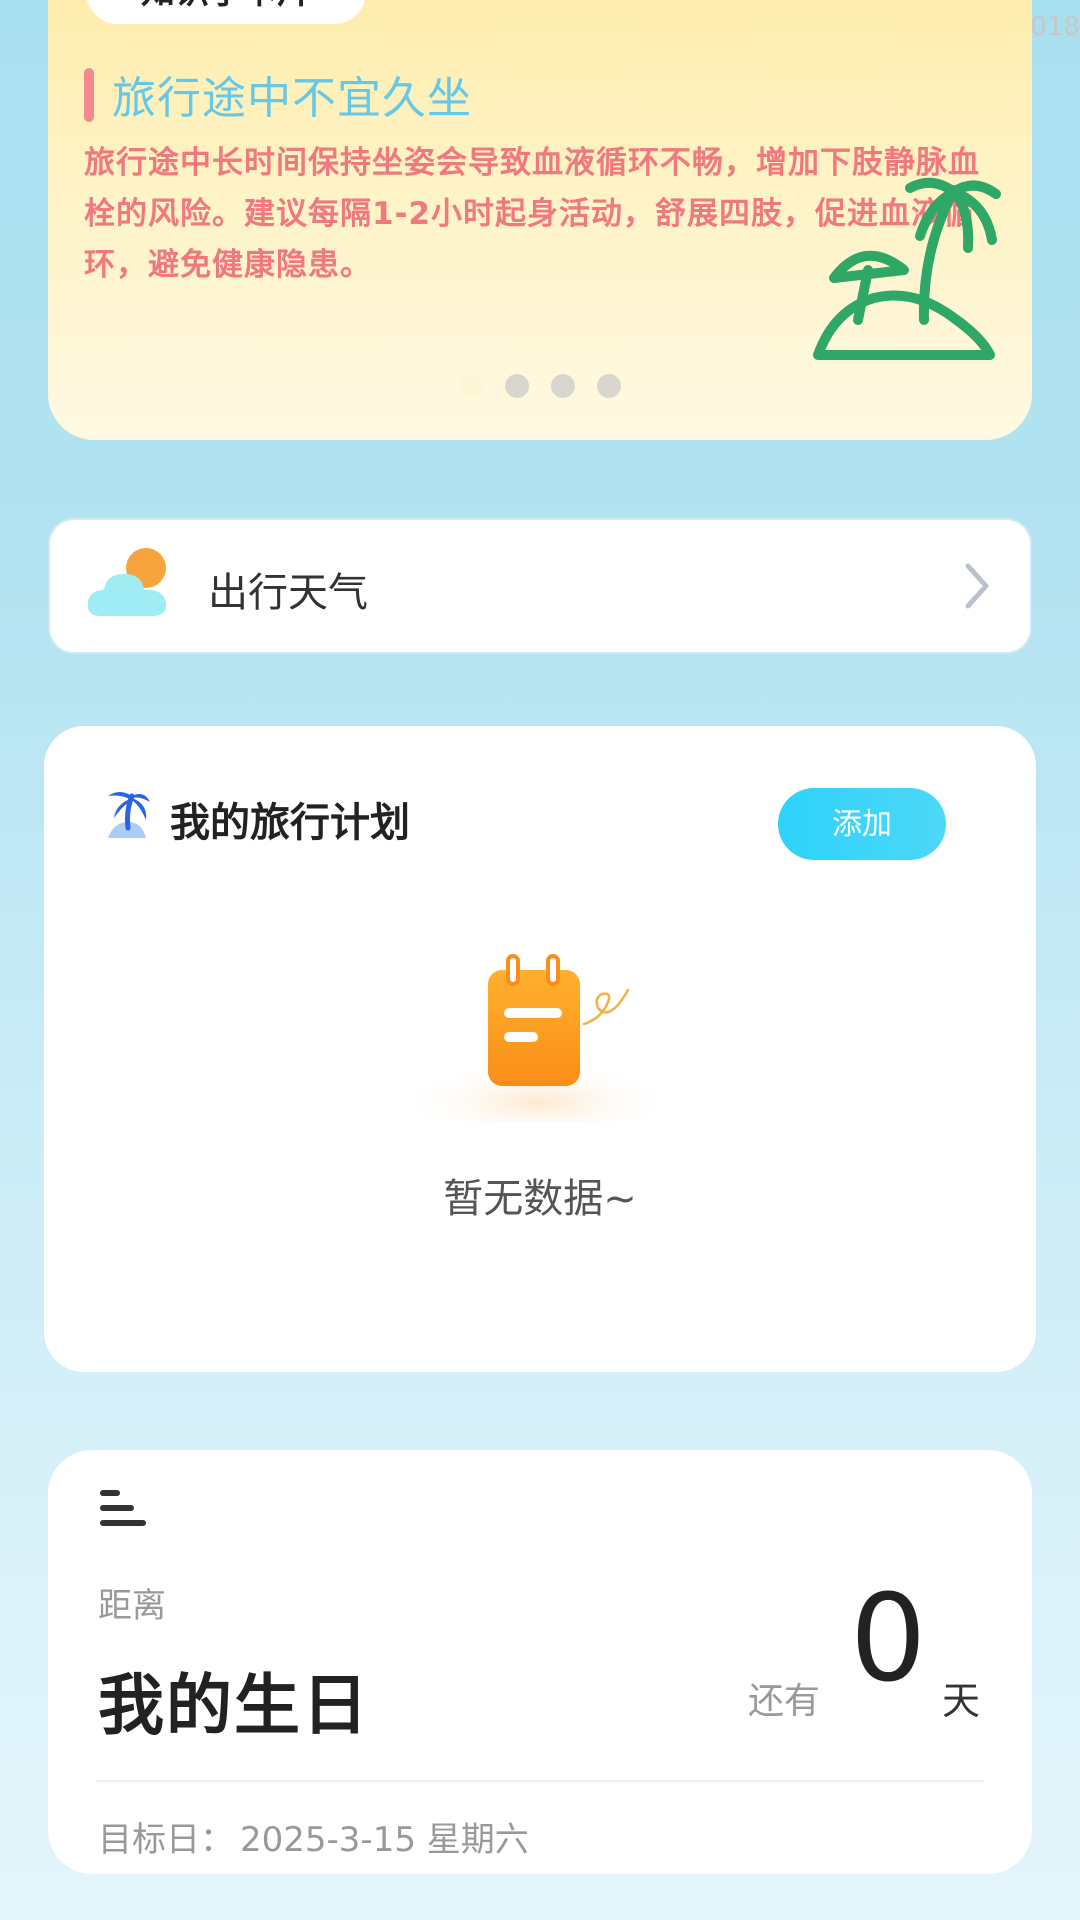 This screenshot has width=1080, height=1920. What do you see at coordinates (292, 98) in the screenshot?
I see `knowledge-title: 旅行途中不宜久坐` at bounding box center [292, 98].